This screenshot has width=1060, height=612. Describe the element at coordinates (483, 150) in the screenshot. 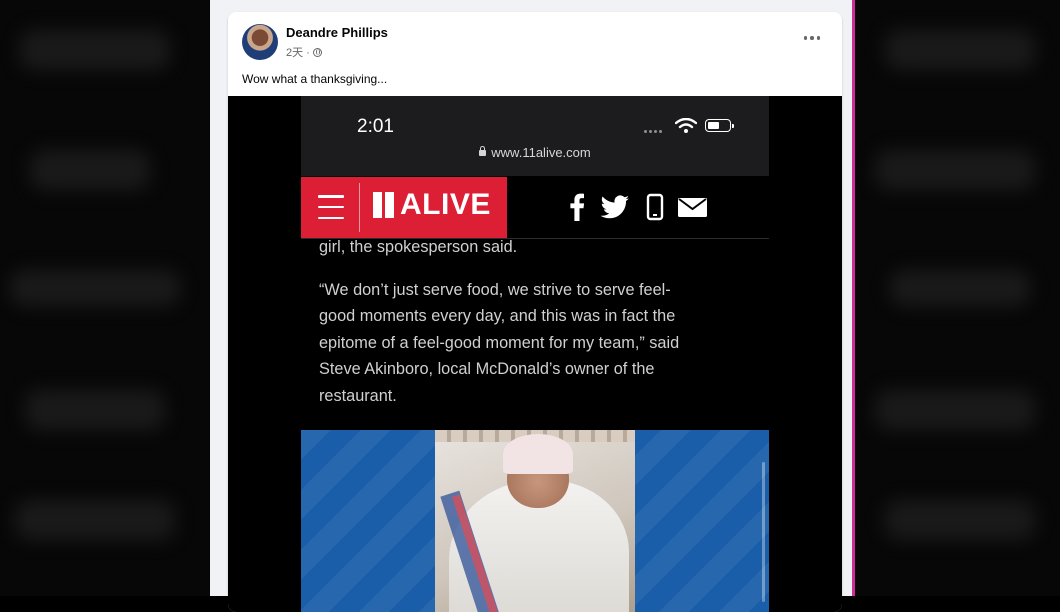

I see `lock-icon` at that location.